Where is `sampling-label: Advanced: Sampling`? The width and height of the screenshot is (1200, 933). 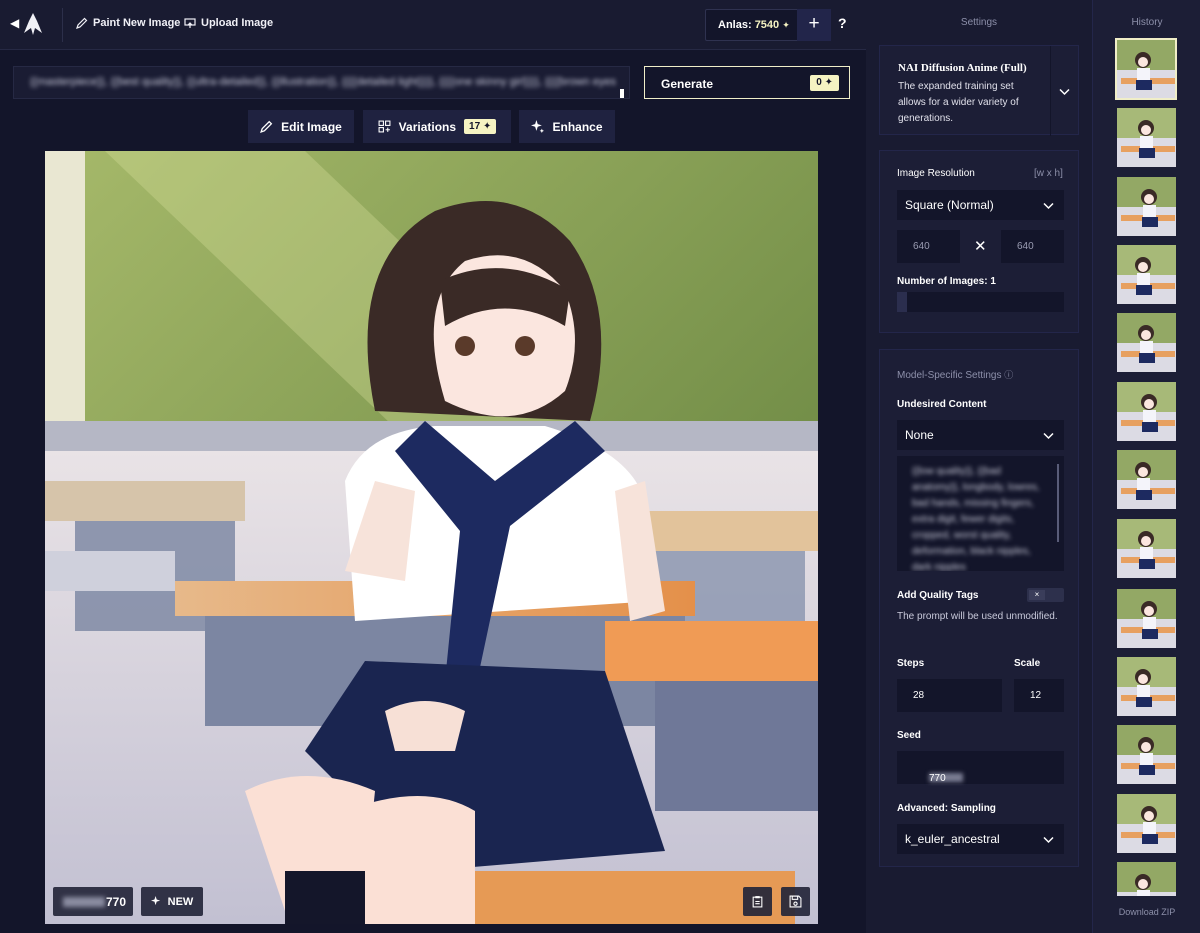
sampling-label: Advanced: Sampling is located at coordinates (946, 808).